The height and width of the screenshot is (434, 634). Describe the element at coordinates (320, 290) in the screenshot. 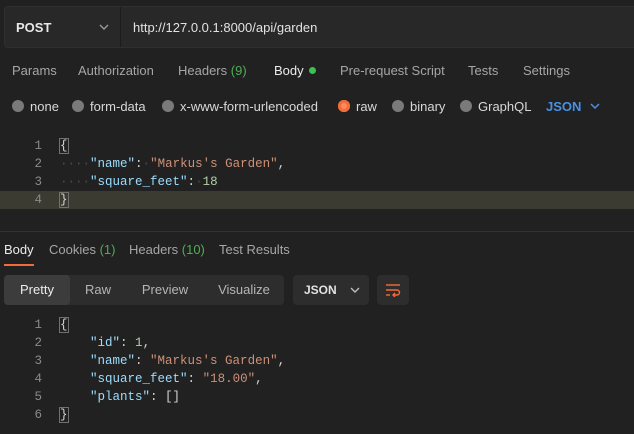

I see `response-format-label: JSON` at that location.